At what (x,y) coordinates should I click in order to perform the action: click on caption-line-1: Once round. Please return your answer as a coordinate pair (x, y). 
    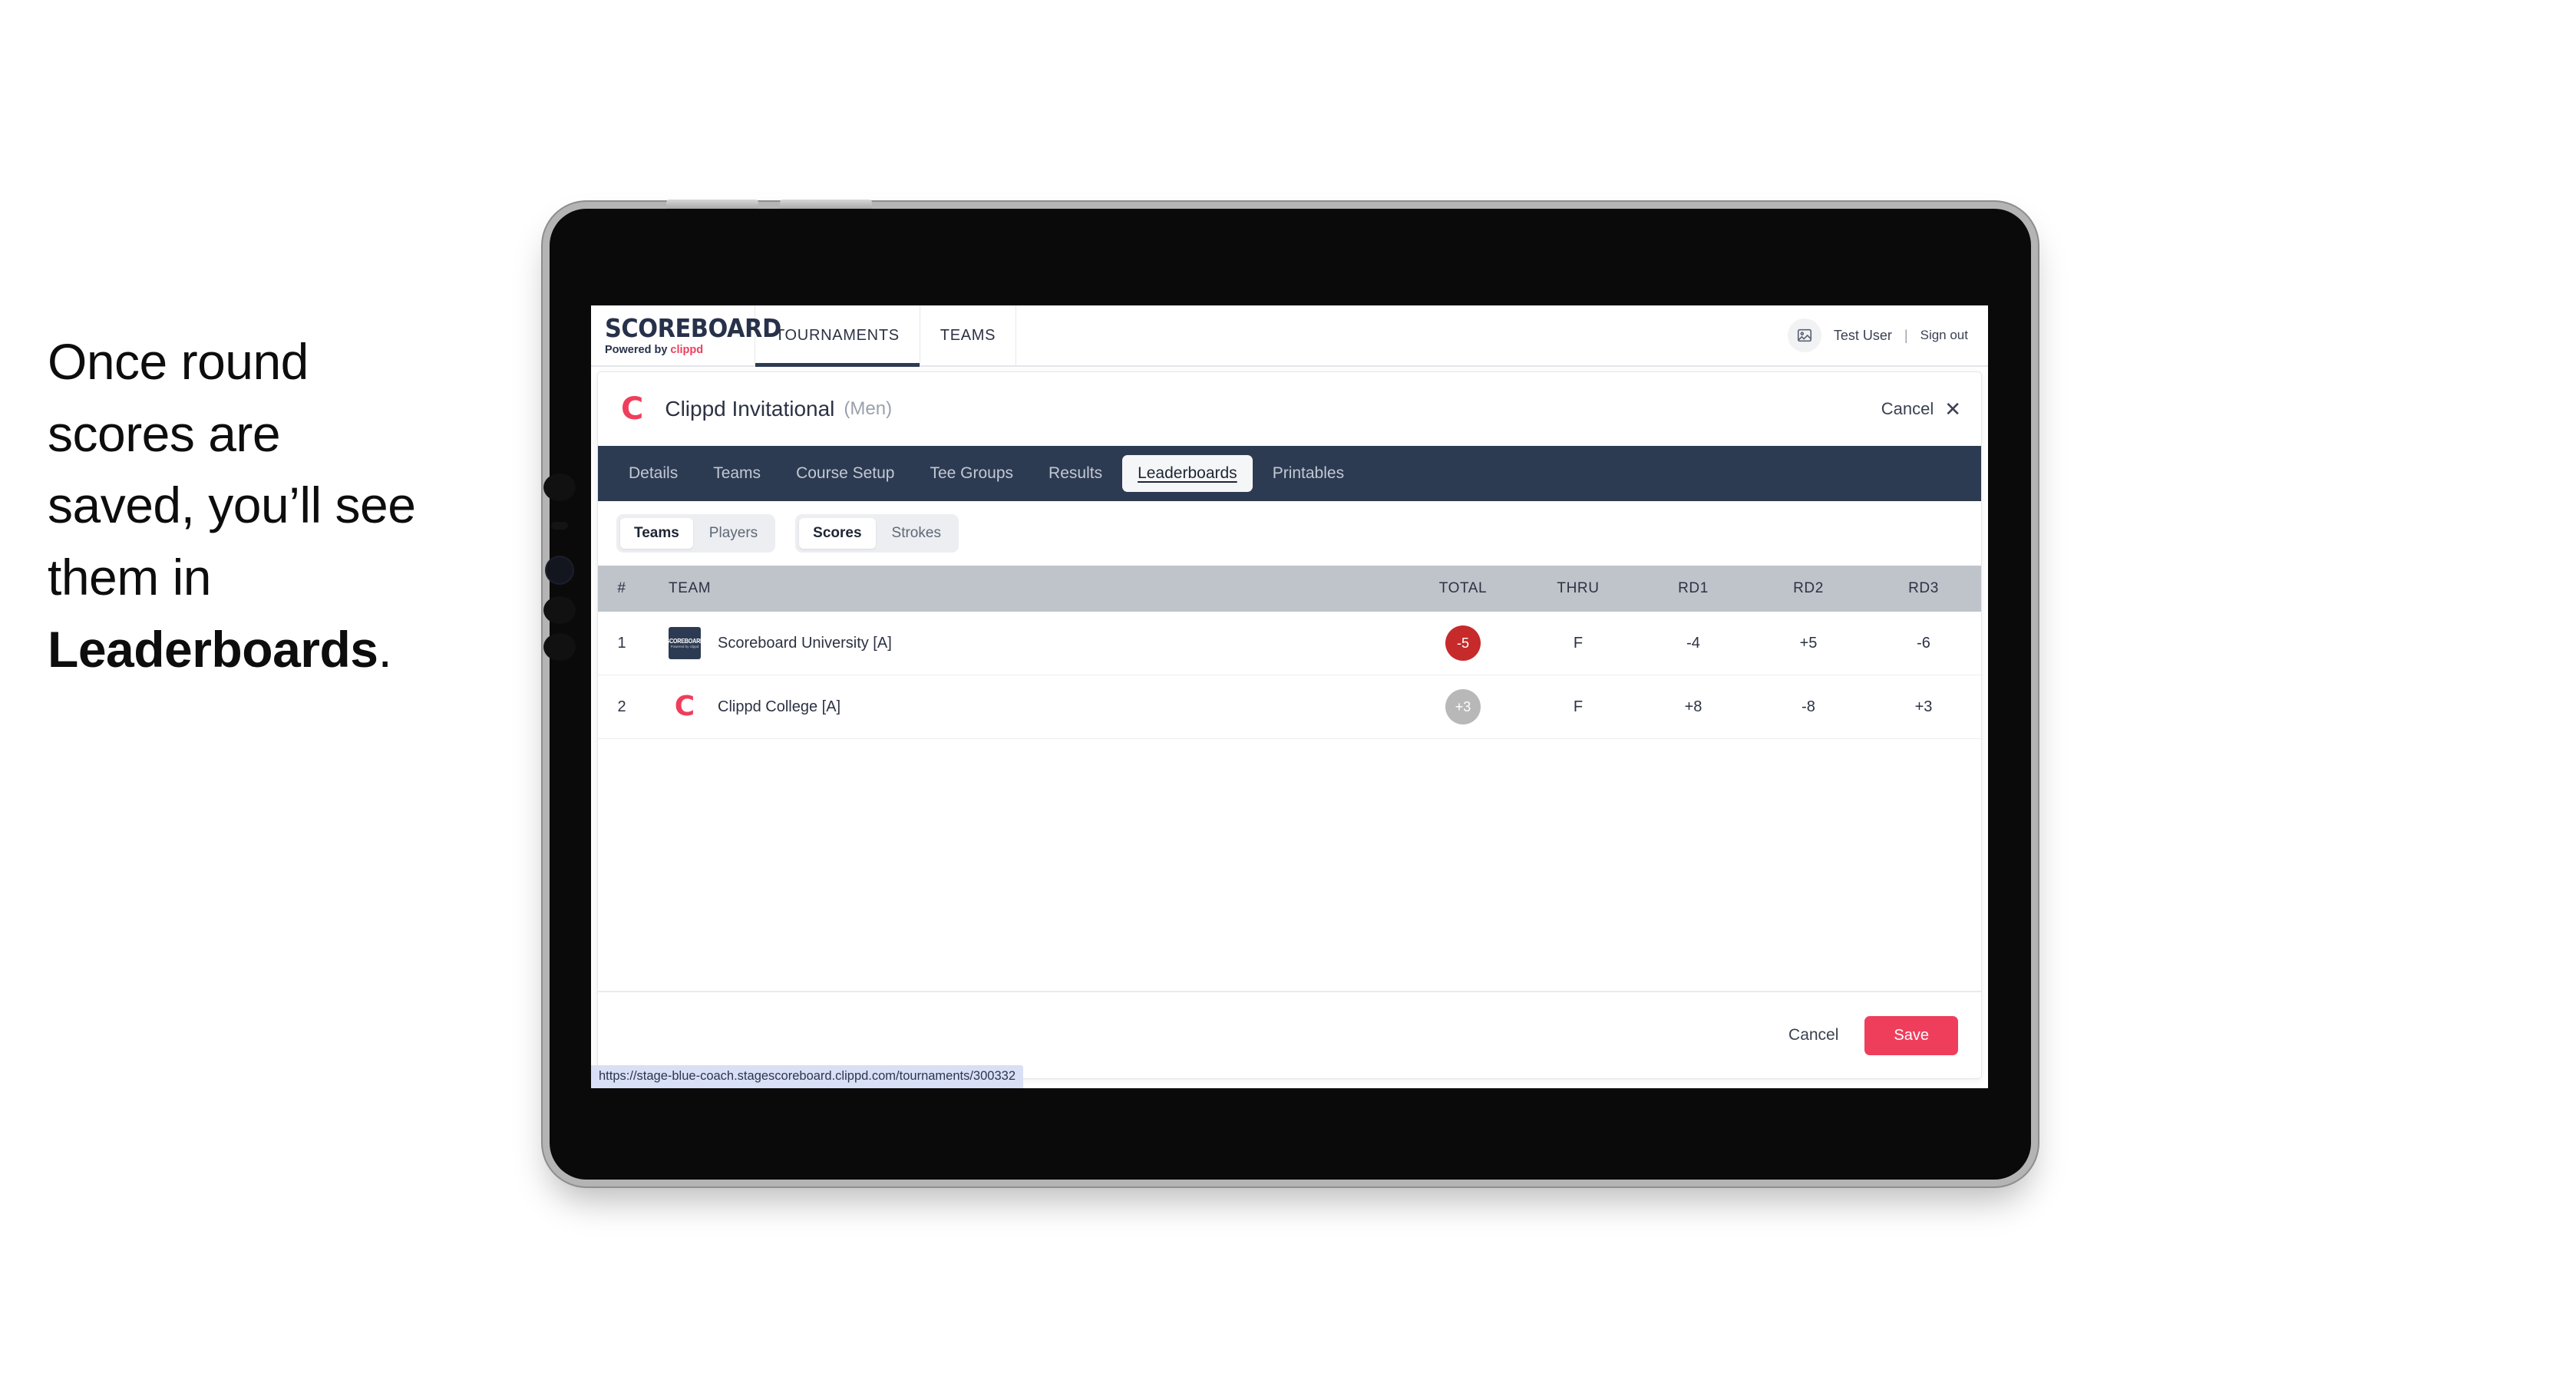
    Looking at the image, I should click on (178, 361).